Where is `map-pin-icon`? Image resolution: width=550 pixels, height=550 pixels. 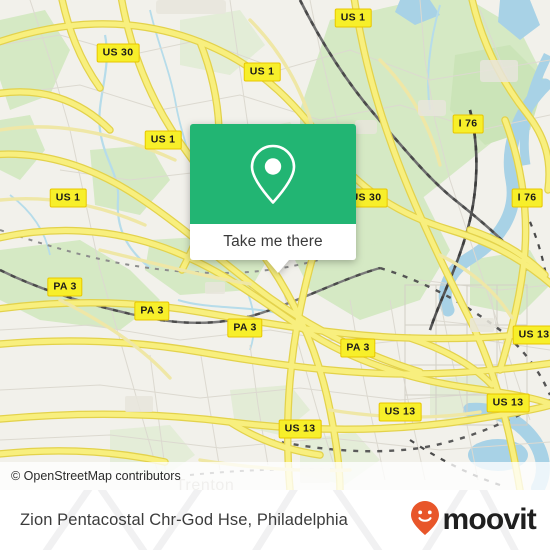
map-pin-icon is located at coordinates (273, 174).